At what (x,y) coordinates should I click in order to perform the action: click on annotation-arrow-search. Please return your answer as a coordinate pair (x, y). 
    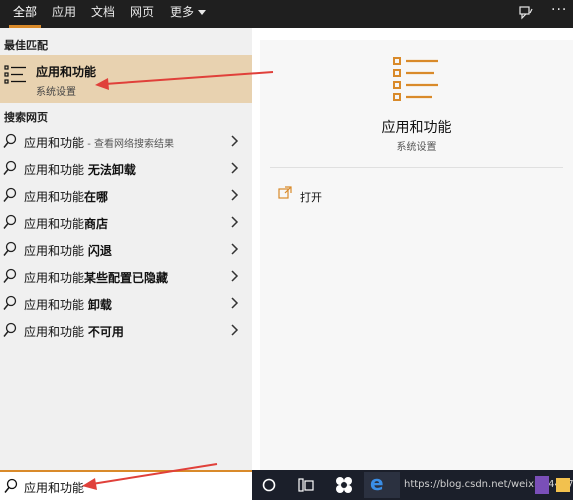
    Looking at the image, I should click on (154, 474).